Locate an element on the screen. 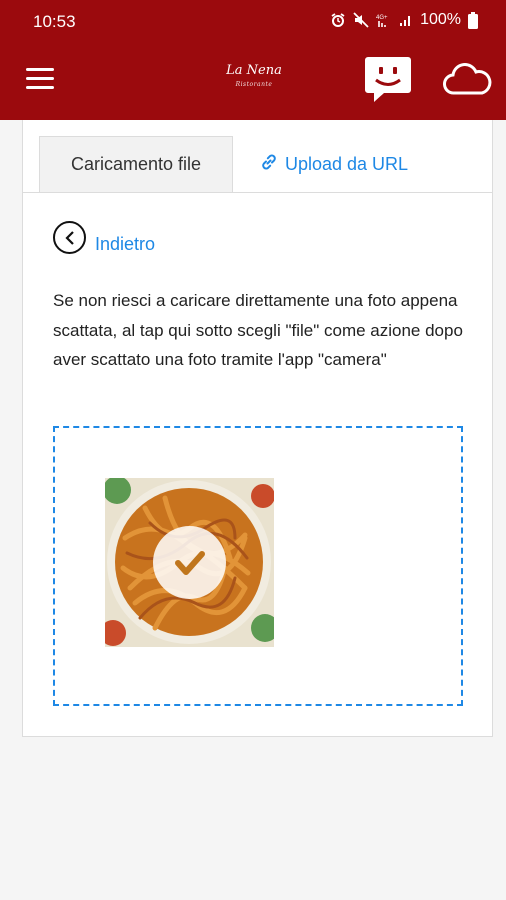  svg-text: 4G+ is located at coordinates (382, 18).